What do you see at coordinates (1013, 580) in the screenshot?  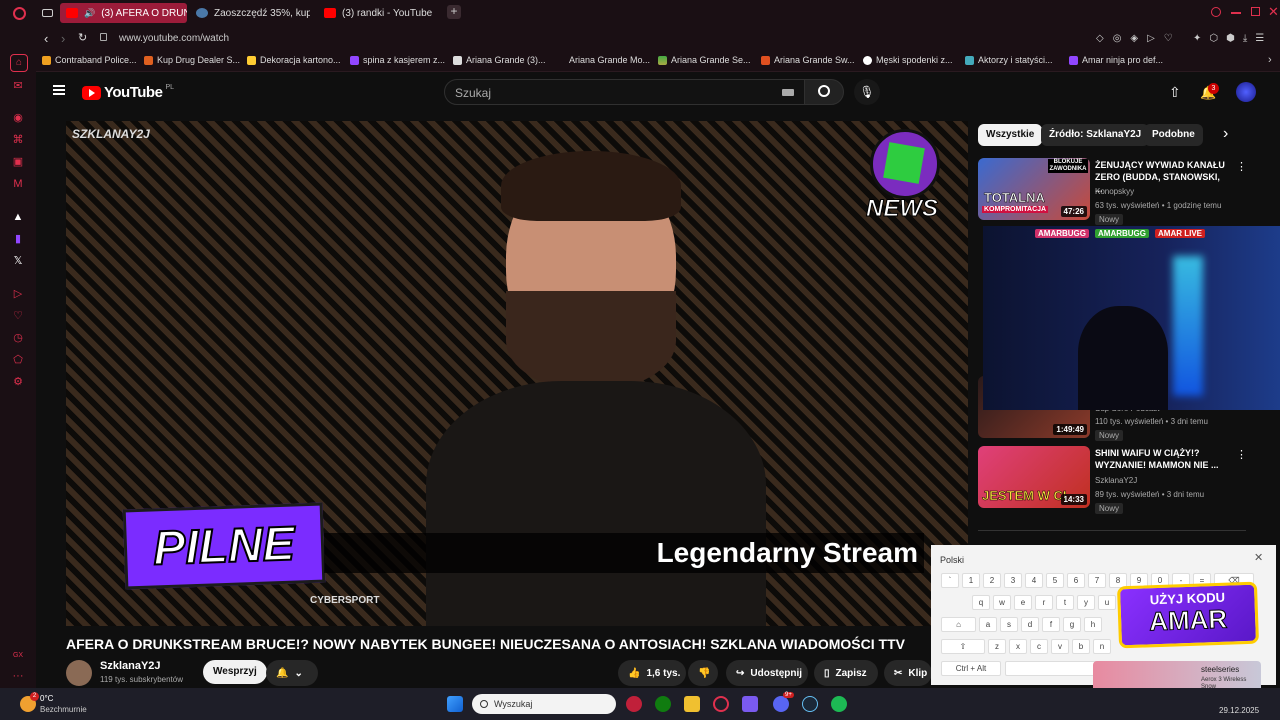 I see `key: 3` at bounding box center [1013, 580].